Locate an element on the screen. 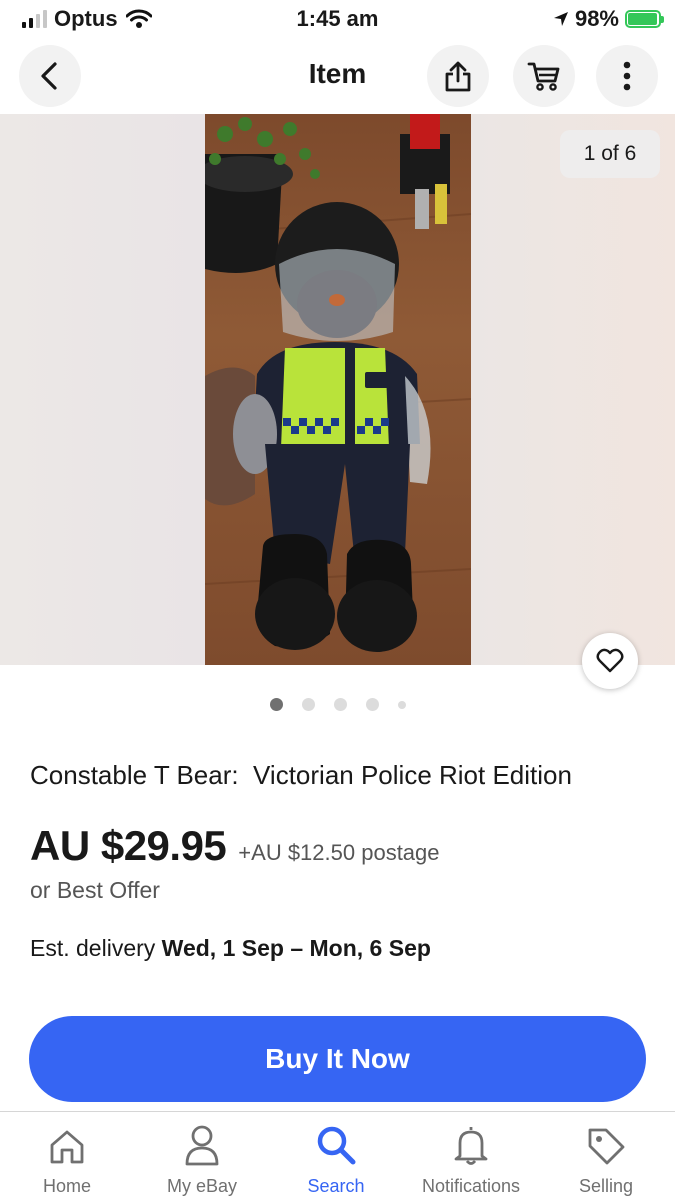 The width and height of the screenshot is (675, 1201). search-icon is located at coordinates (336, 1145).